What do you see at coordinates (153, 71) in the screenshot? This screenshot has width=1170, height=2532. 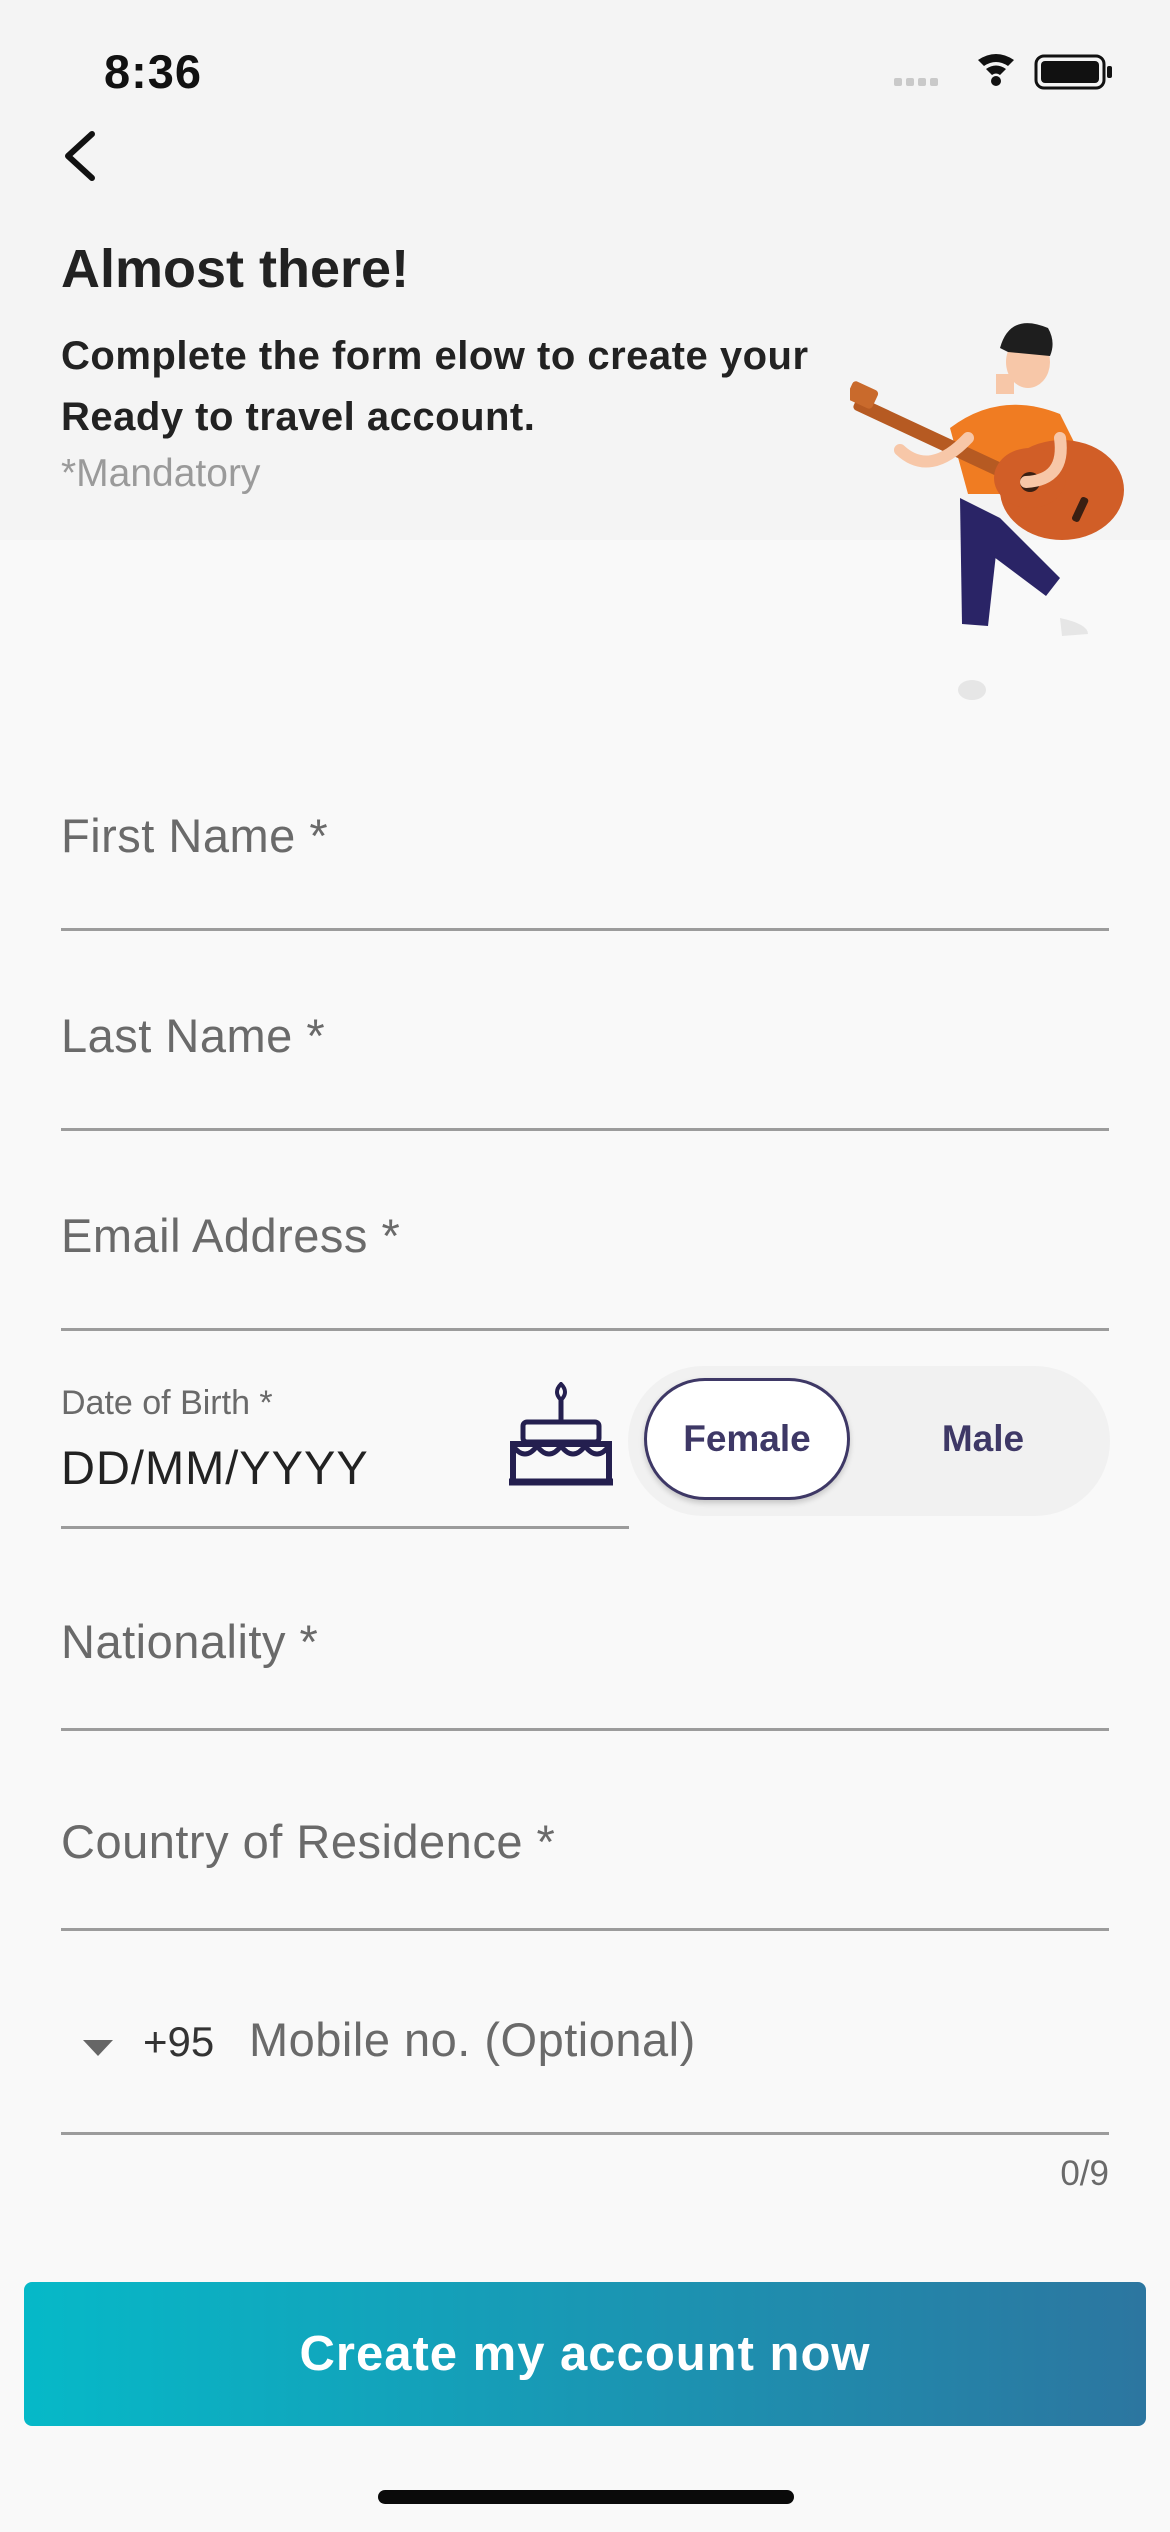 I see `status-time: 8:36` at bounding box center [153, 71].